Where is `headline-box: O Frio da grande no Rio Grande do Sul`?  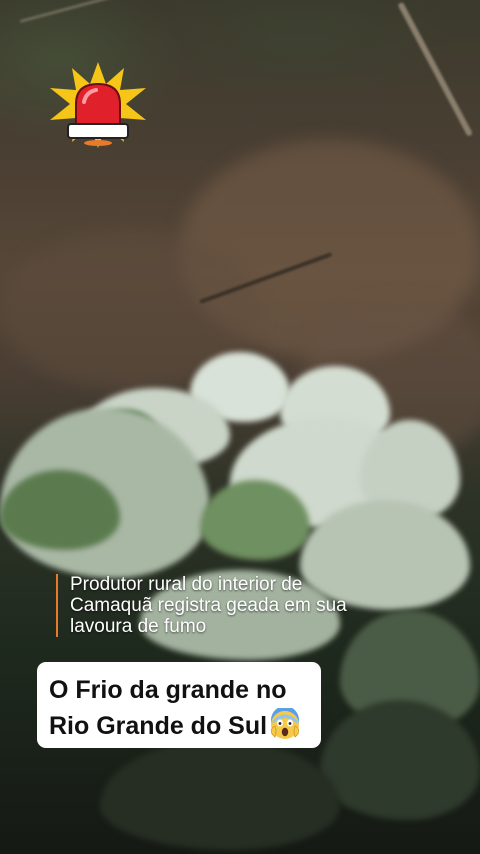 headline-box: O Frio da grande no Rio Grande do Sul is located at coordinates (179, 705).